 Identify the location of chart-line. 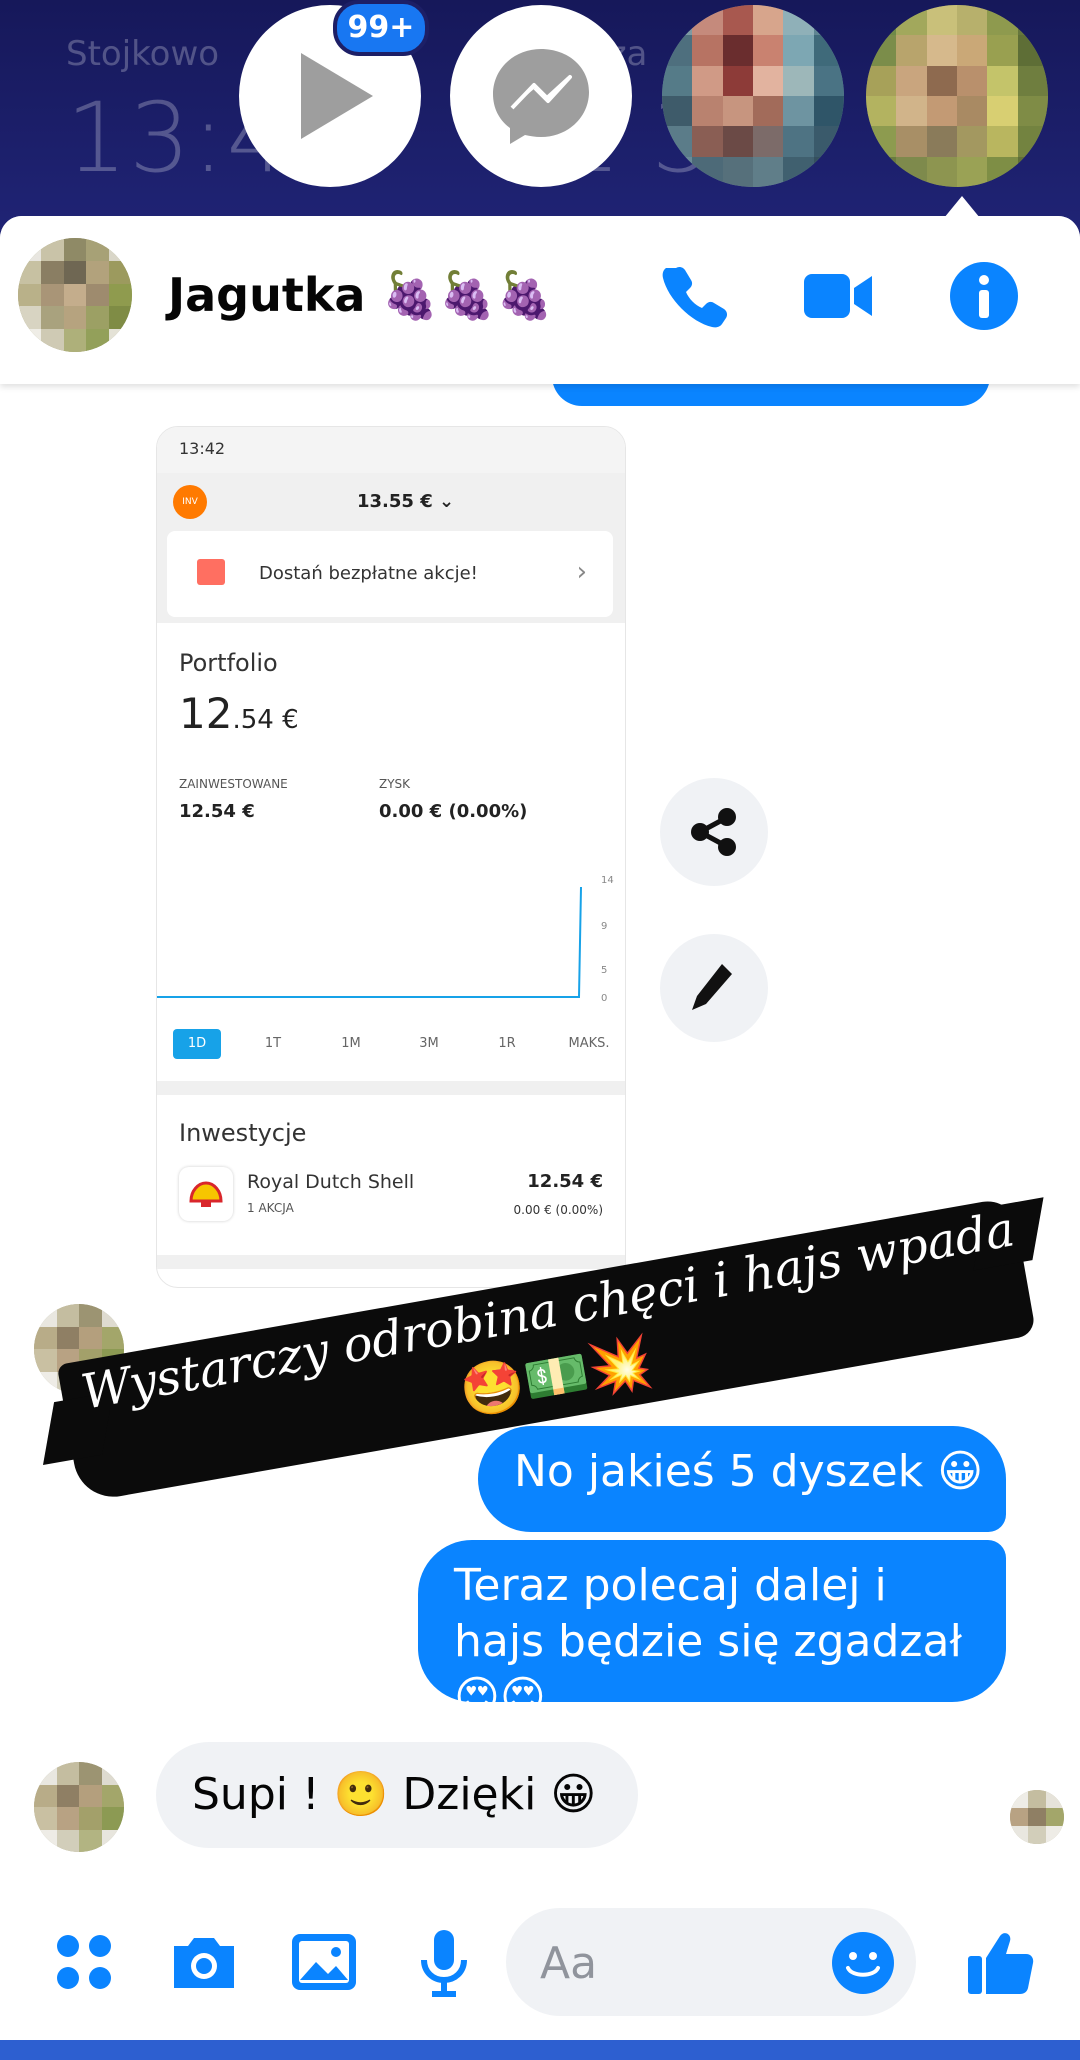
(369, 942).